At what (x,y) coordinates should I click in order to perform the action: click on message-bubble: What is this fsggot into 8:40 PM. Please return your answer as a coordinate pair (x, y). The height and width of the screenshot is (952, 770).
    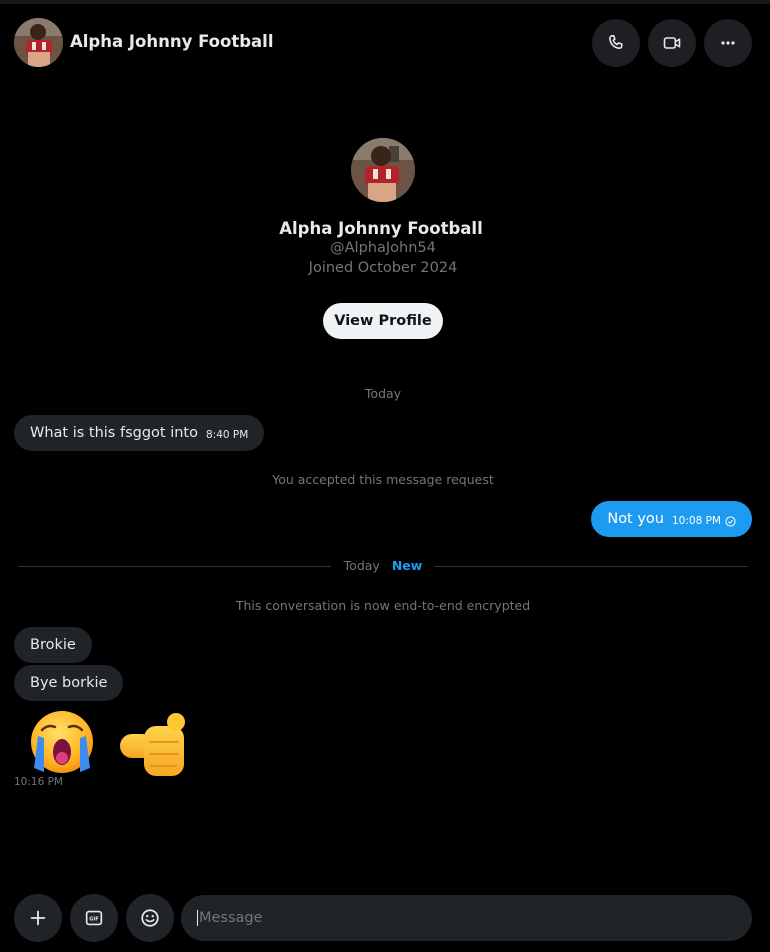
    Looking at the image, I should click on (139, 433).